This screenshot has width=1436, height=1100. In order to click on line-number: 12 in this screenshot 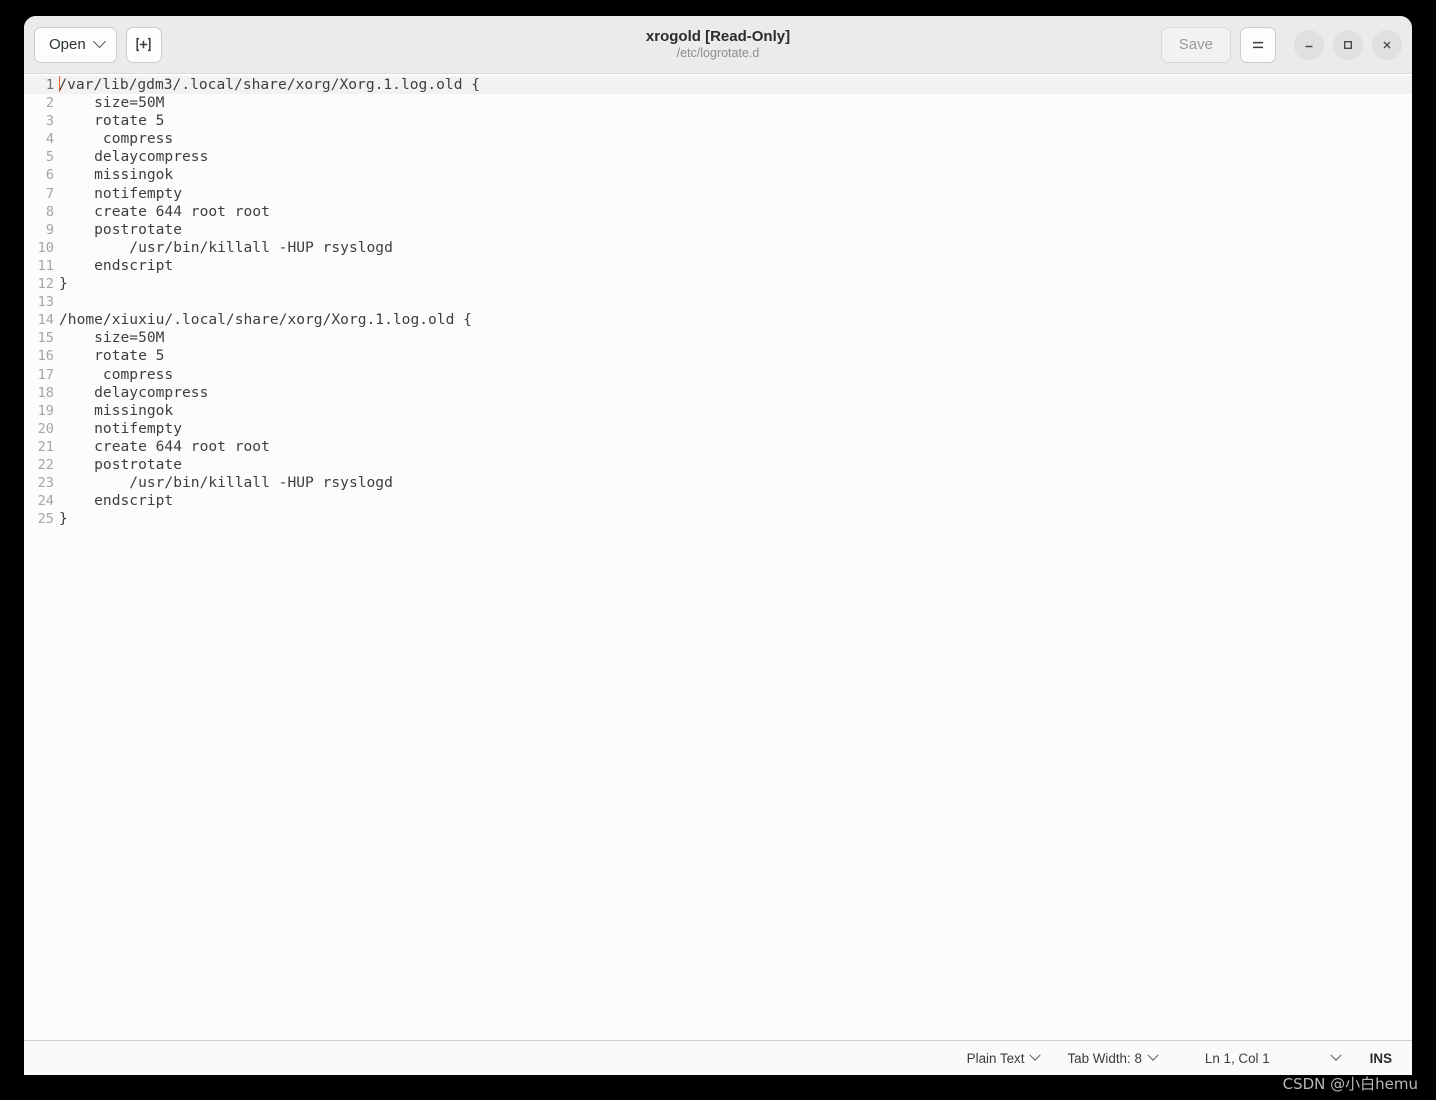, I will do `click(45, 284)`.